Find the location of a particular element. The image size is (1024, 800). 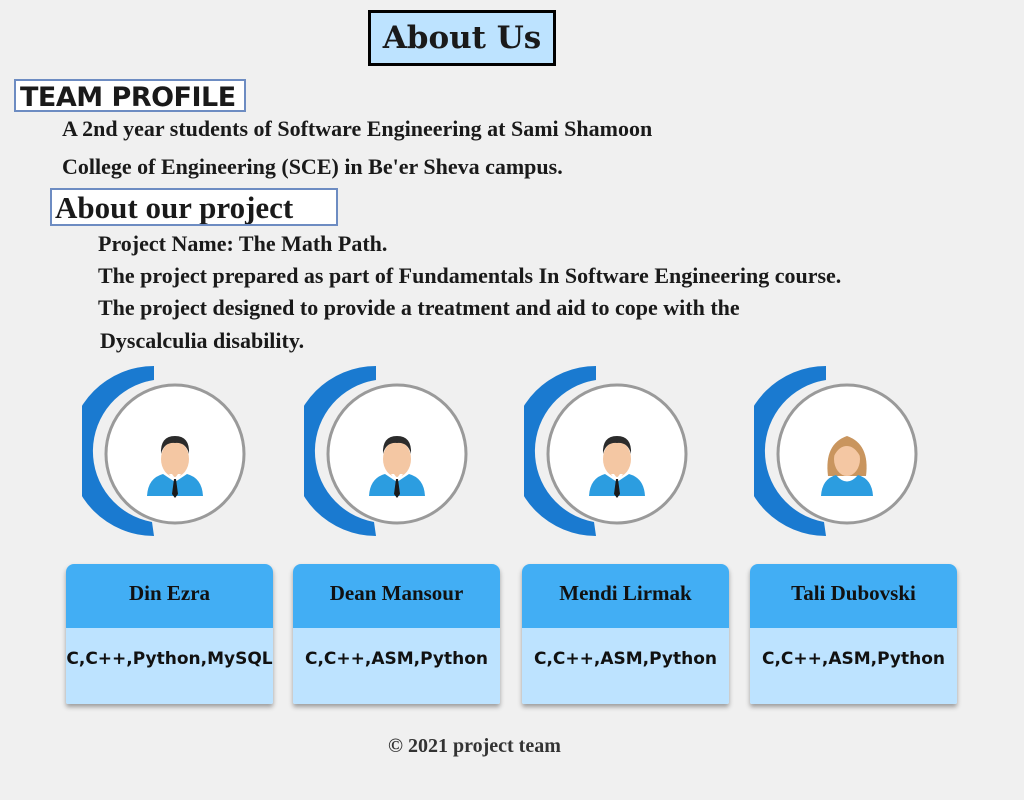

member-card: Tali Dubovski C,C++,ASM,Python is located at coordinates (853, 634).